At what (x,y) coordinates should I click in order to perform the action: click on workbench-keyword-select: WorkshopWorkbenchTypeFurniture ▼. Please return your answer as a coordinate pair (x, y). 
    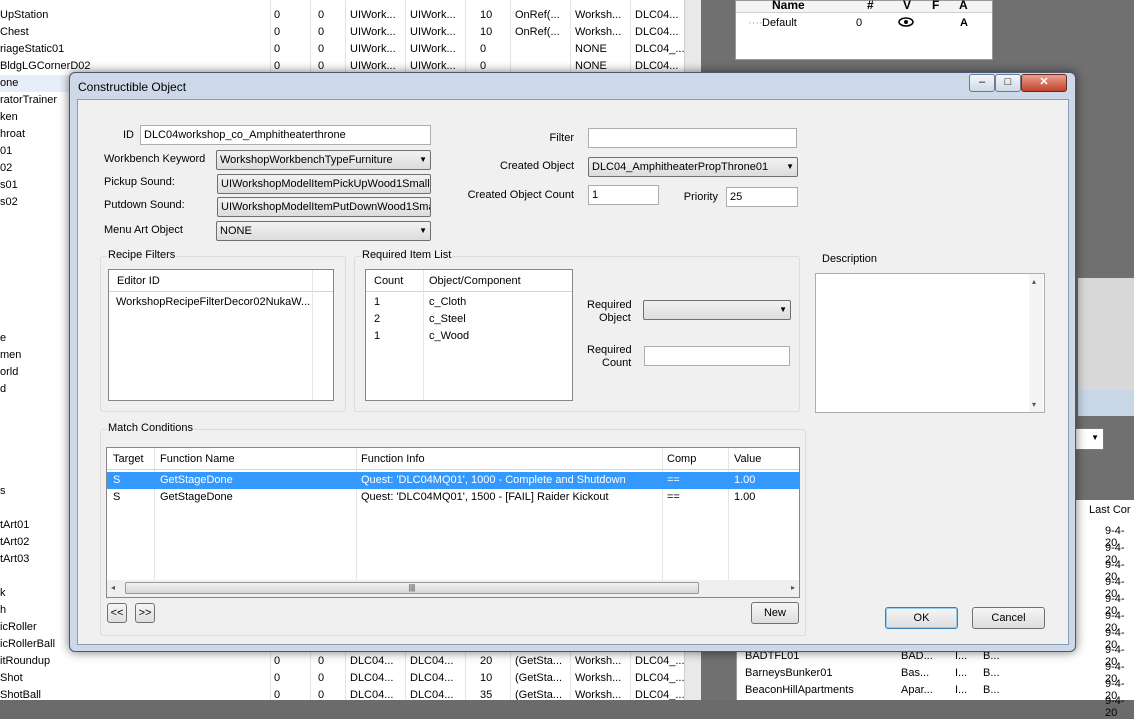
    Looking at the image, I should click on (323, 160).